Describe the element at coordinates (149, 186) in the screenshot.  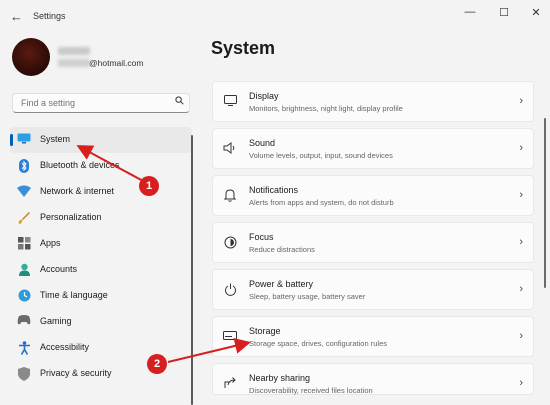
I see `annotation-badge-1: 1` at that location.